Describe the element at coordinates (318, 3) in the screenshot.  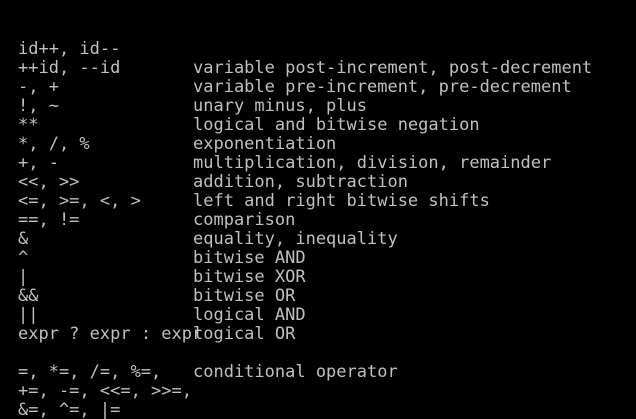
I see `cut-off-line` at that location.